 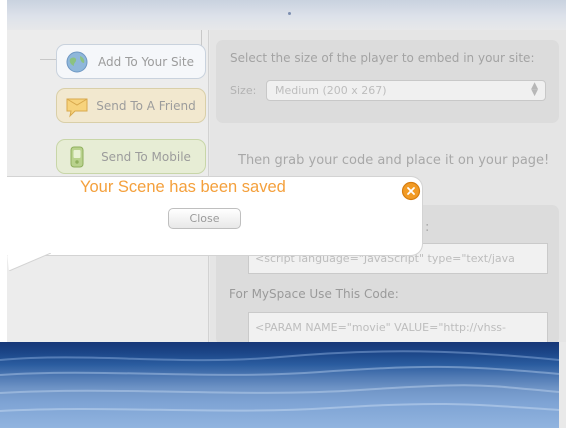 I want to click on saved-message: Your Scene has been saved, so click(x=183, y=187).